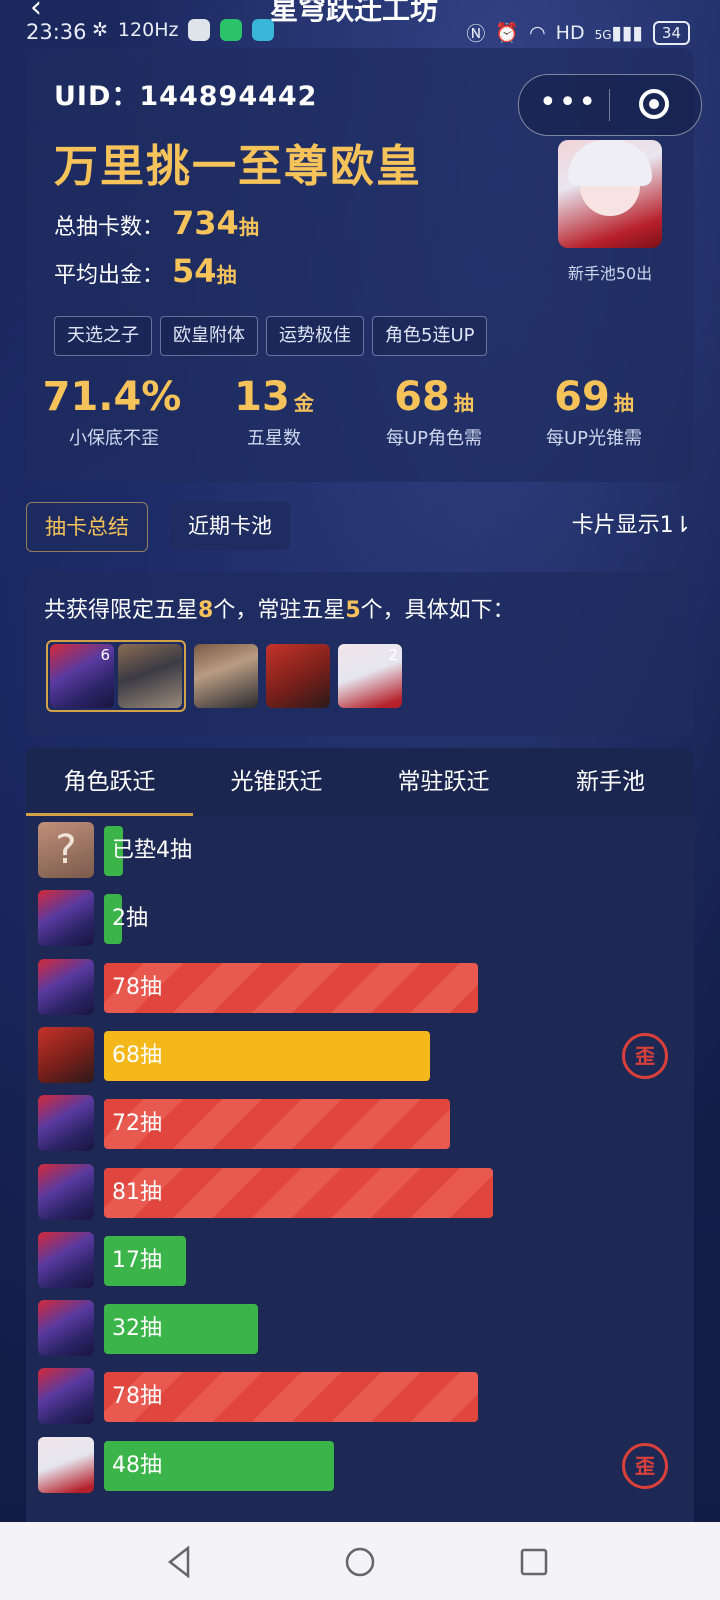 The height and width of the screenshot is (1600, 720). I want to click on pull-count-label: 2抽, so click(130, 919).